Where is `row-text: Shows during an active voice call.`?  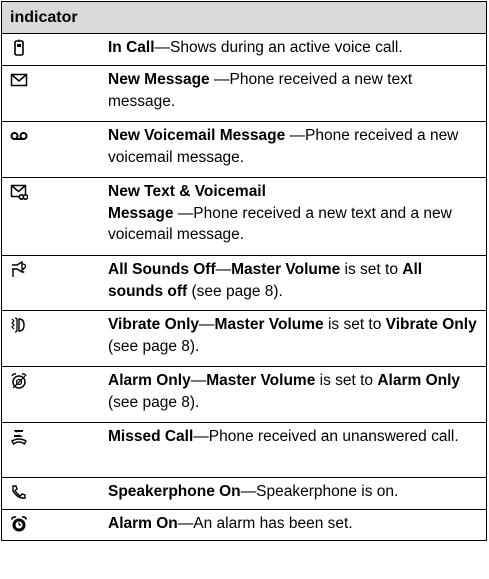 row-text: Shows during an active voice call. is located at coordinates (286, 47).